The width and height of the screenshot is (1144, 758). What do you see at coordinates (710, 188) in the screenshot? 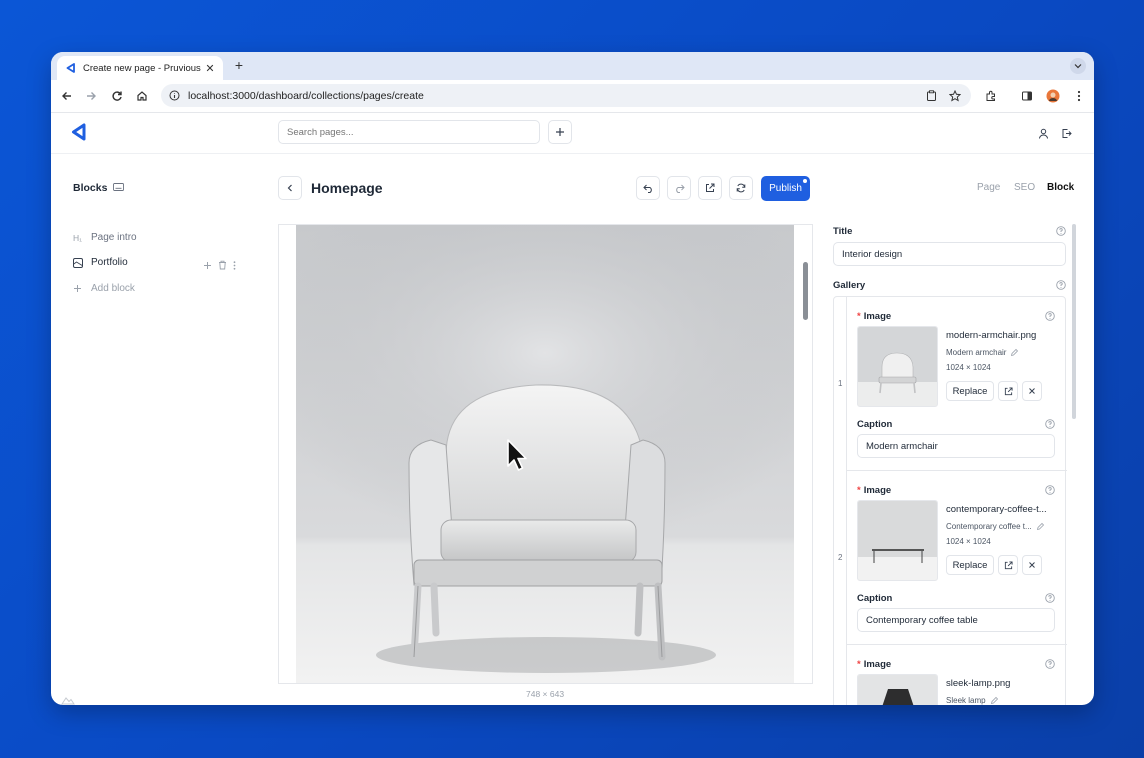
I see `preview-external-button` at bounding box center [710, 188].